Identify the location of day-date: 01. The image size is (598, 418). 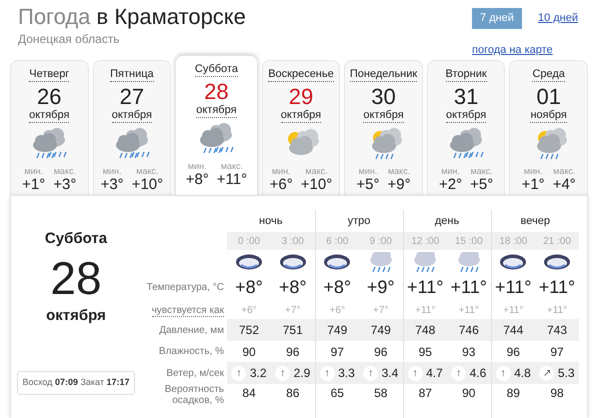
(548, 97).